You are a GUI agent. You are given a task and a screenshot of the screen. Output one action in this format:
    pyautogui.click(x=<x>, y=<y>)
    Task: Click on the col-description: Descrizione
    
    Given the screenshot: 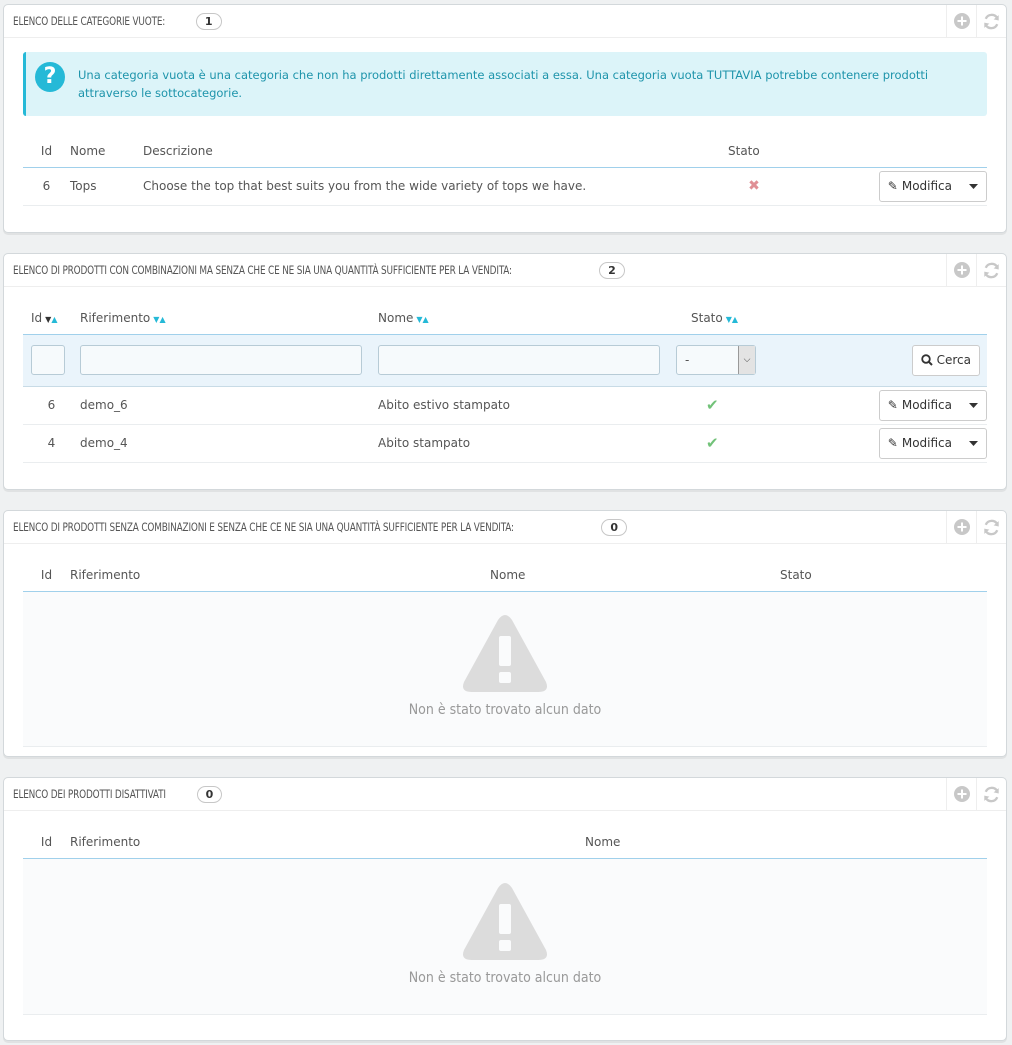 What is the action you would take?
    pyautogui.click(x=435, y=152)
    